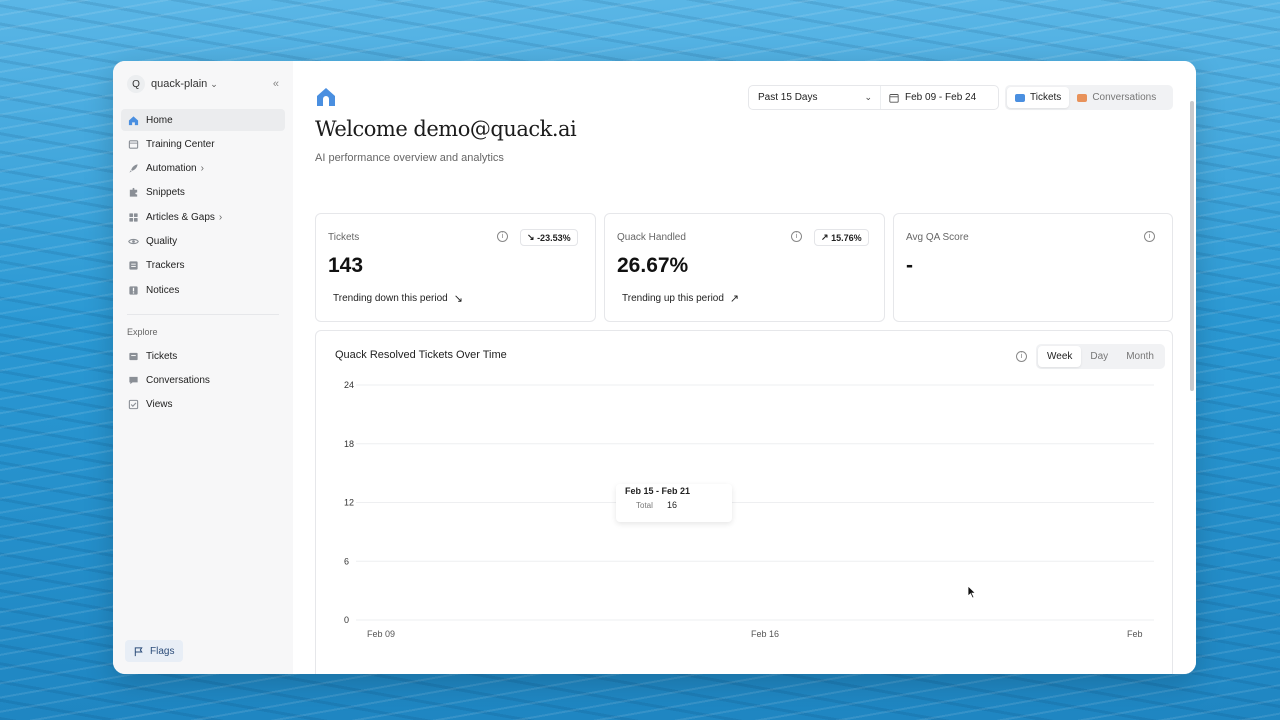 Image resolution: width=1280 pixels, height=720 pixels. Describe the element at coordinates (554, 237) in the screenshot. I see `change-value: -23.53%` at that location.